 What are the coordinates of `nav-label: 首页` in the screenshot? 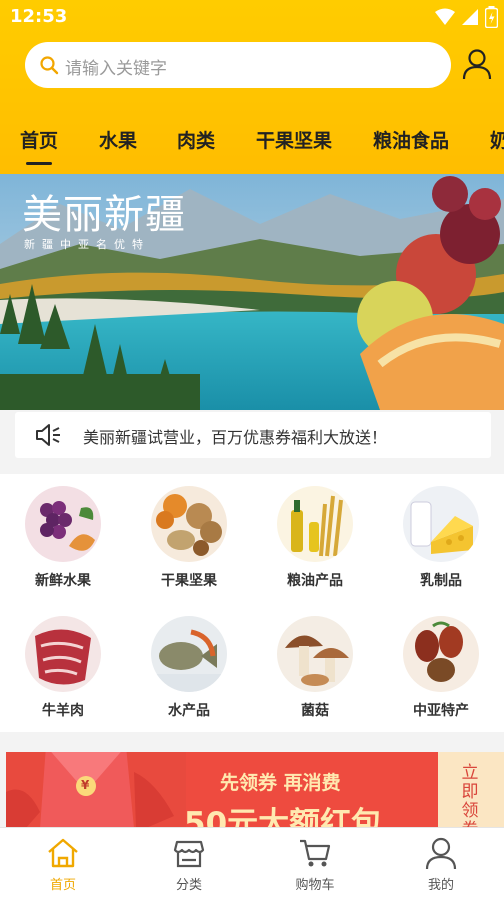 It's located at (62, 885).